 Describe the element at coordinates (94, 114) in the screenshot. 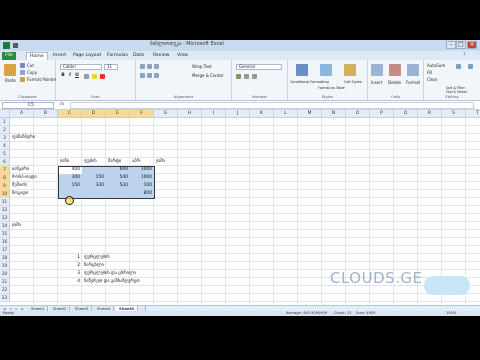

I see `column-header: D` at that location.